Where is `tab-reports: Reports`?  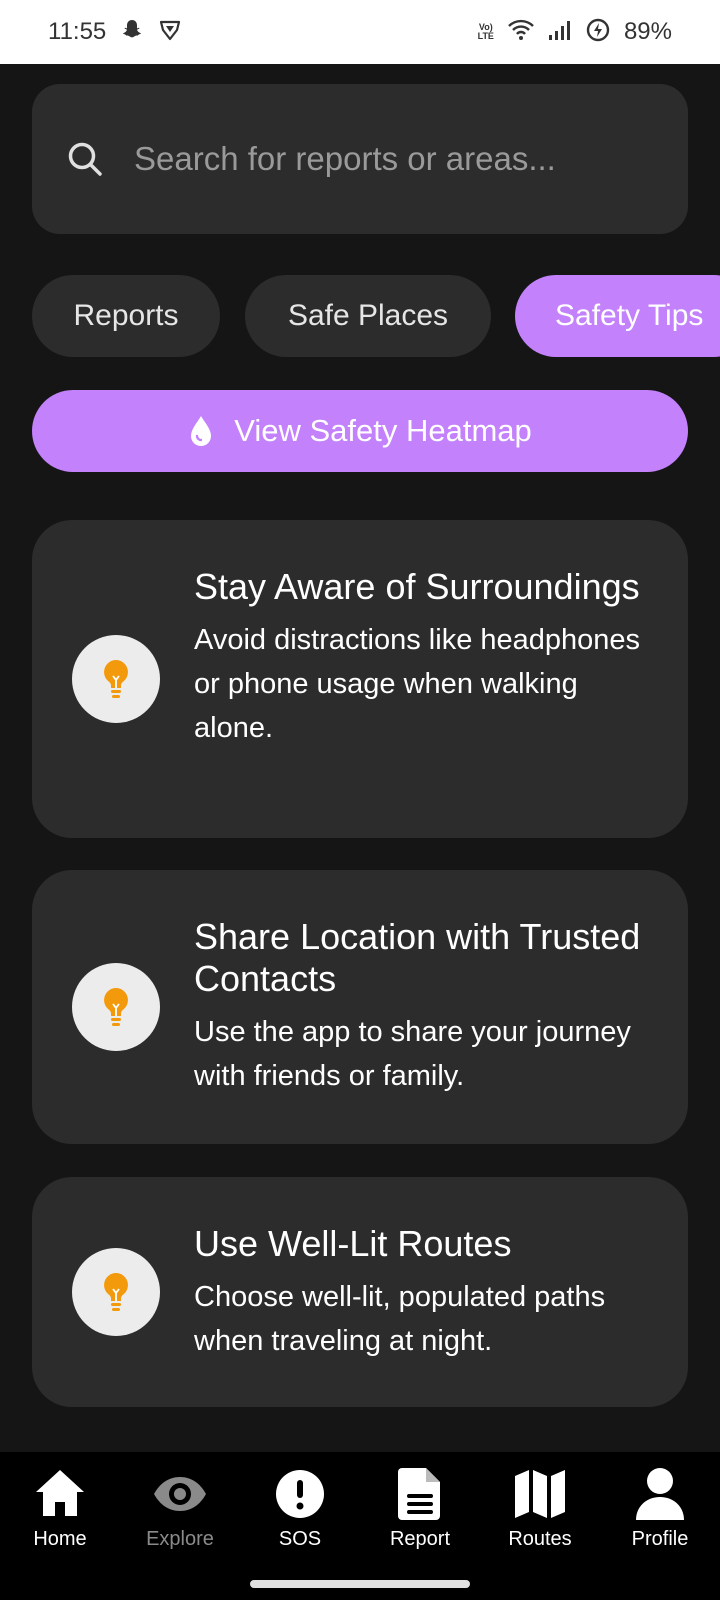 tab-reports: Reports is located at coordinates (126, 316).